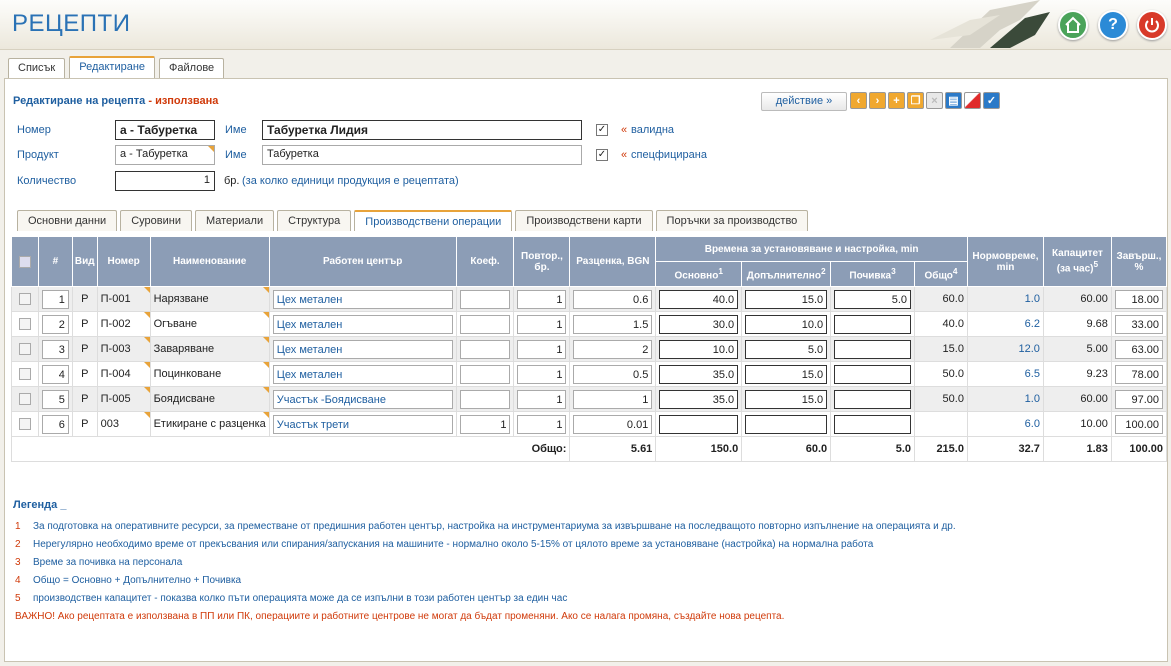  I want to click on tab-raw-materials: Суровини, so click(156, 220).